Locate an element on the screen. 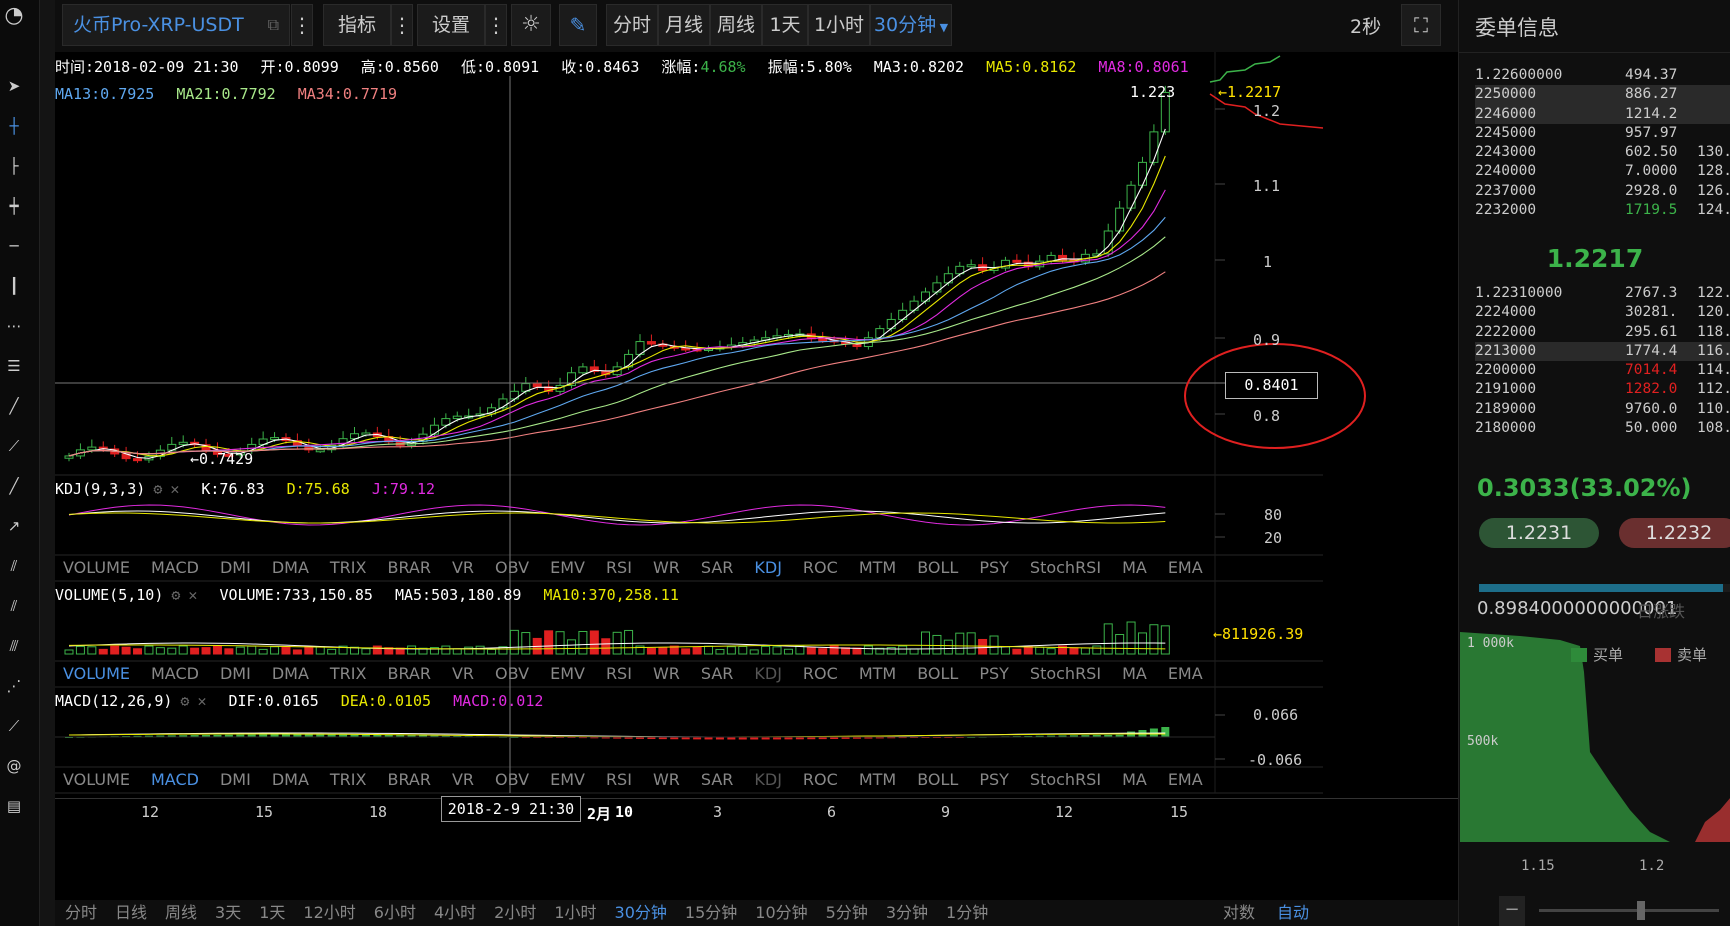  timeframe-tab: 10分钟 is located at coordinates (781, 912).